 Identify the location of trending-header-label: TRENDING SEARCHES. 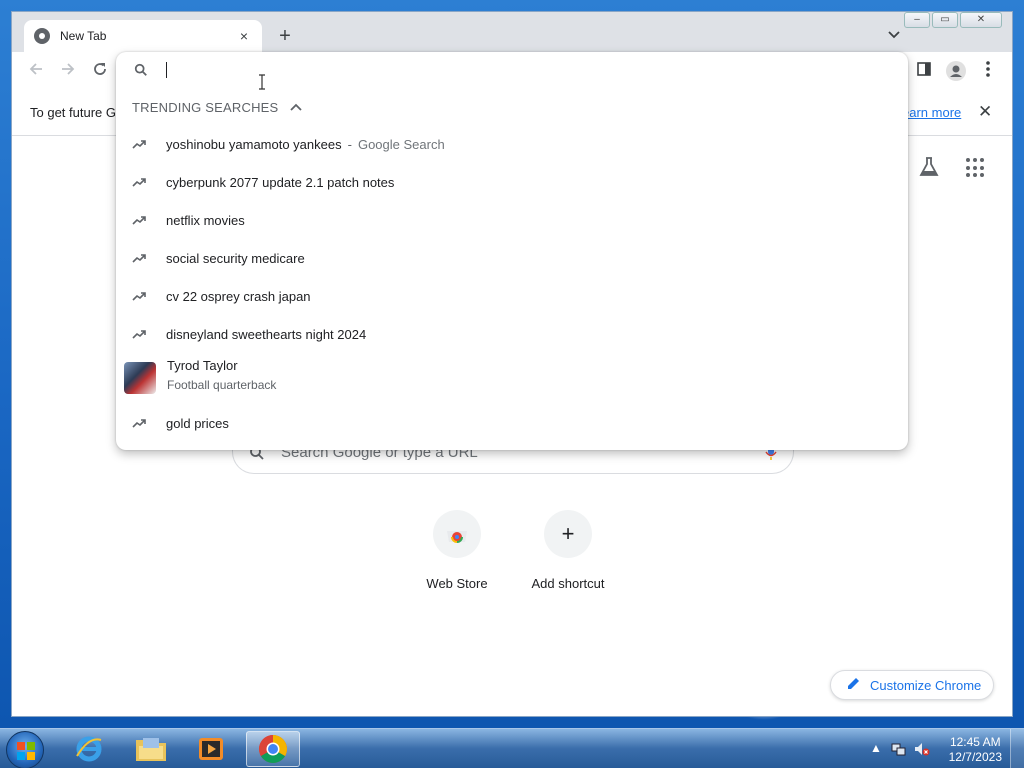
(205, 107).